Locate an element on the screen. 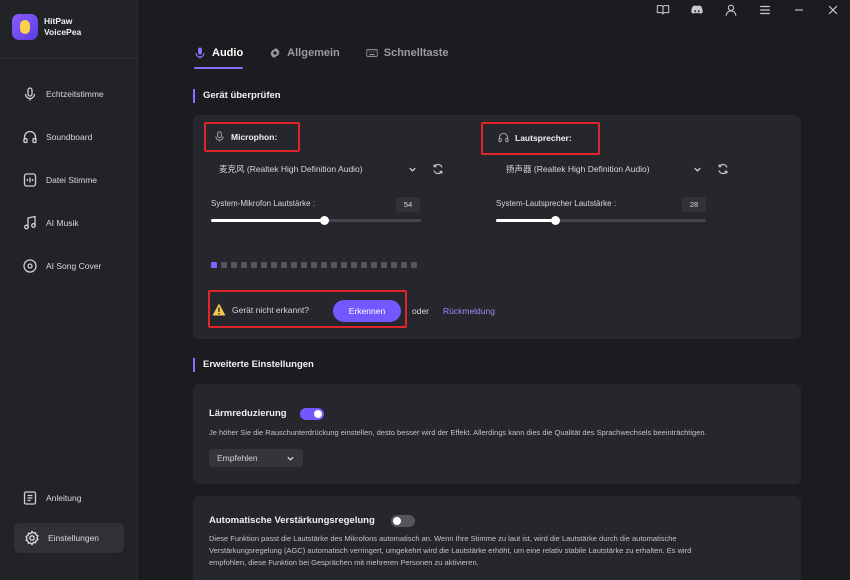 The width and height of the screenshot is (850, 580). music-note-icon is located at coordinates (30, 222).